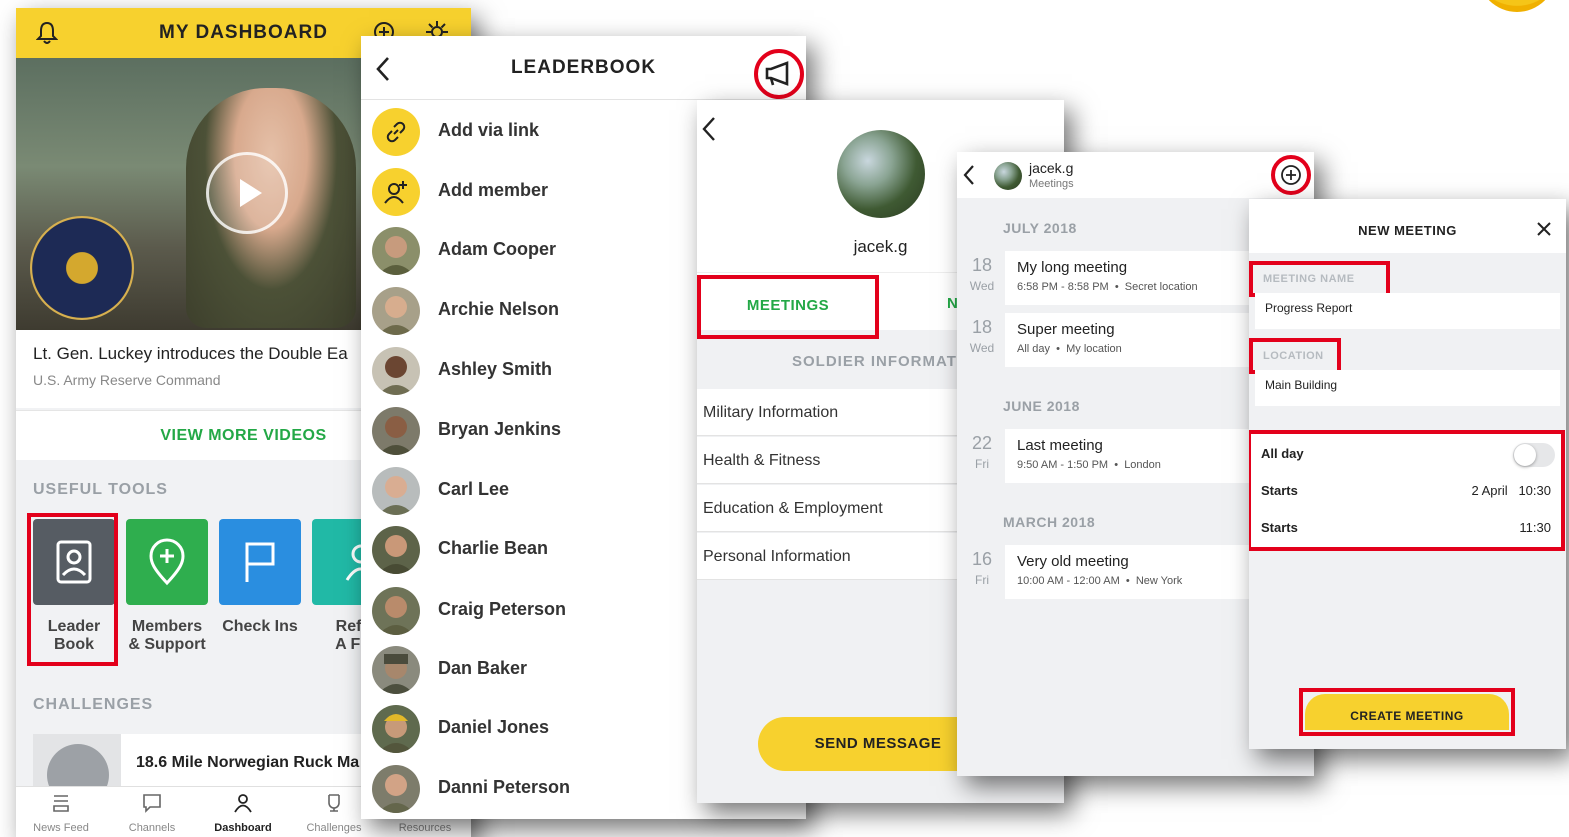  Describe the element at coordinates (243, 803) in the screenshot. I see `dashboard-icon` at that location.